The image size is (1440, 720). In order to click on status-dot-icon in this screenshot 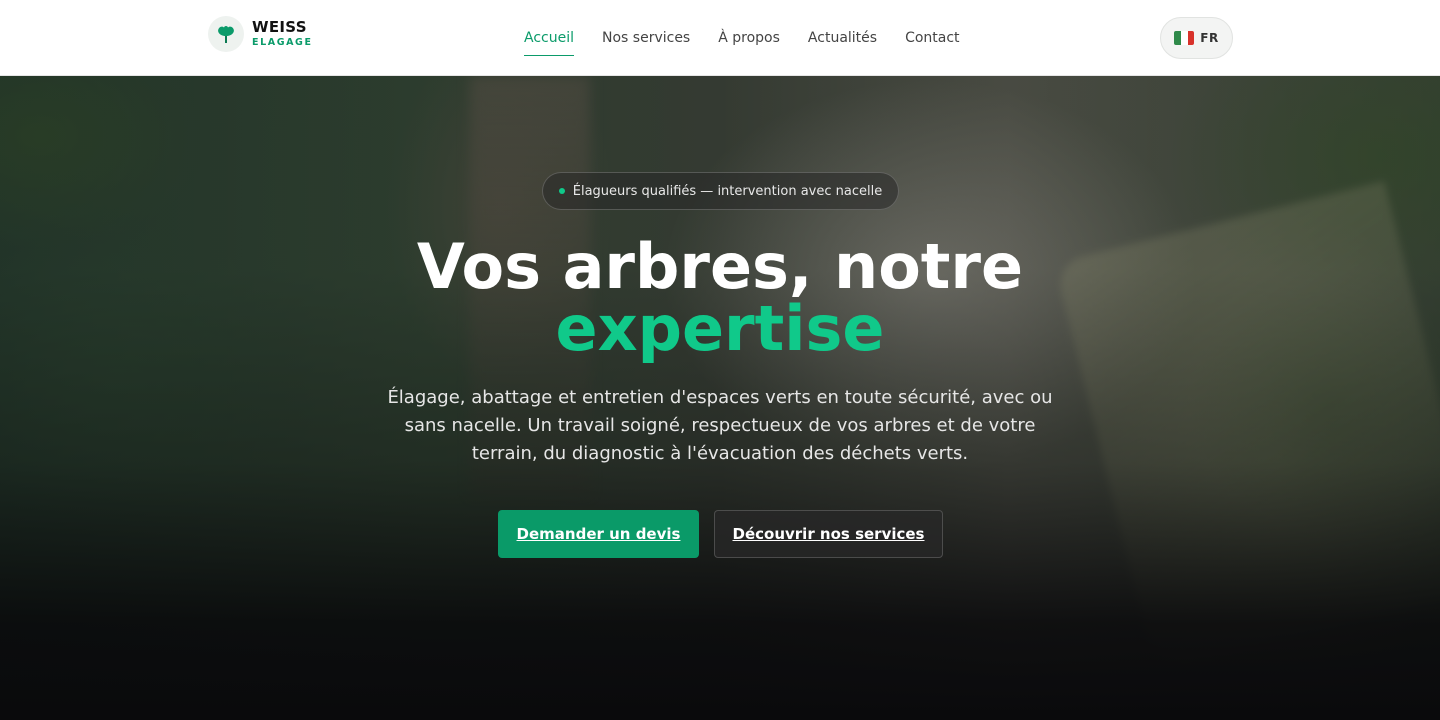, I will do `click(561, 191)`.